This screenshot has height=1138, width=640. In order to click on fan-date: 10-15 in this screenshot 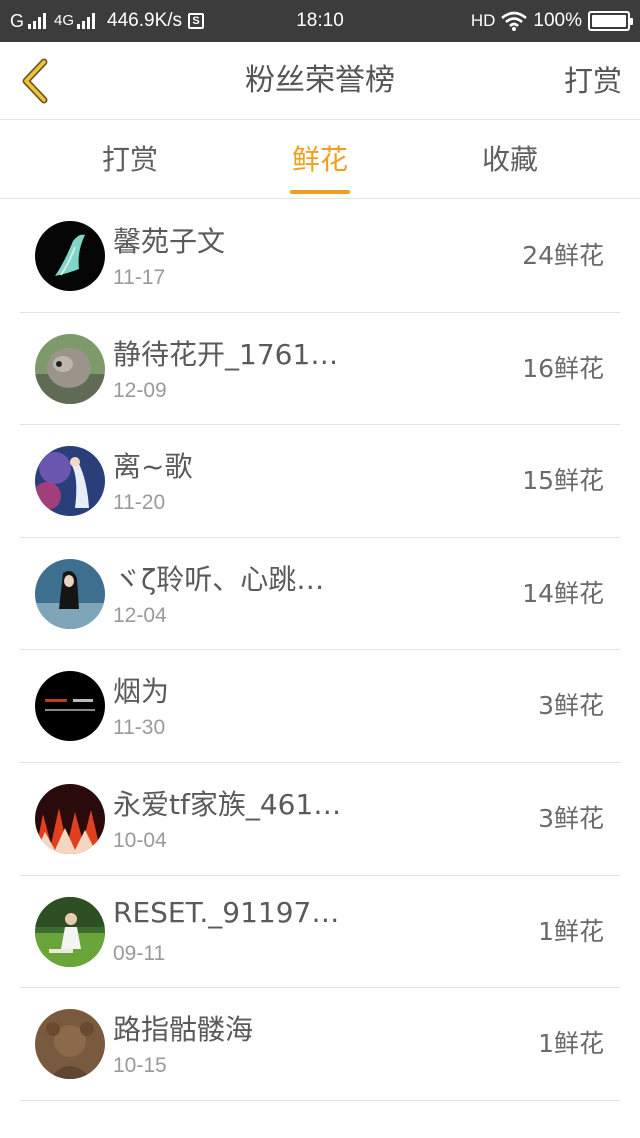, I will do `click(140, 1066)`.